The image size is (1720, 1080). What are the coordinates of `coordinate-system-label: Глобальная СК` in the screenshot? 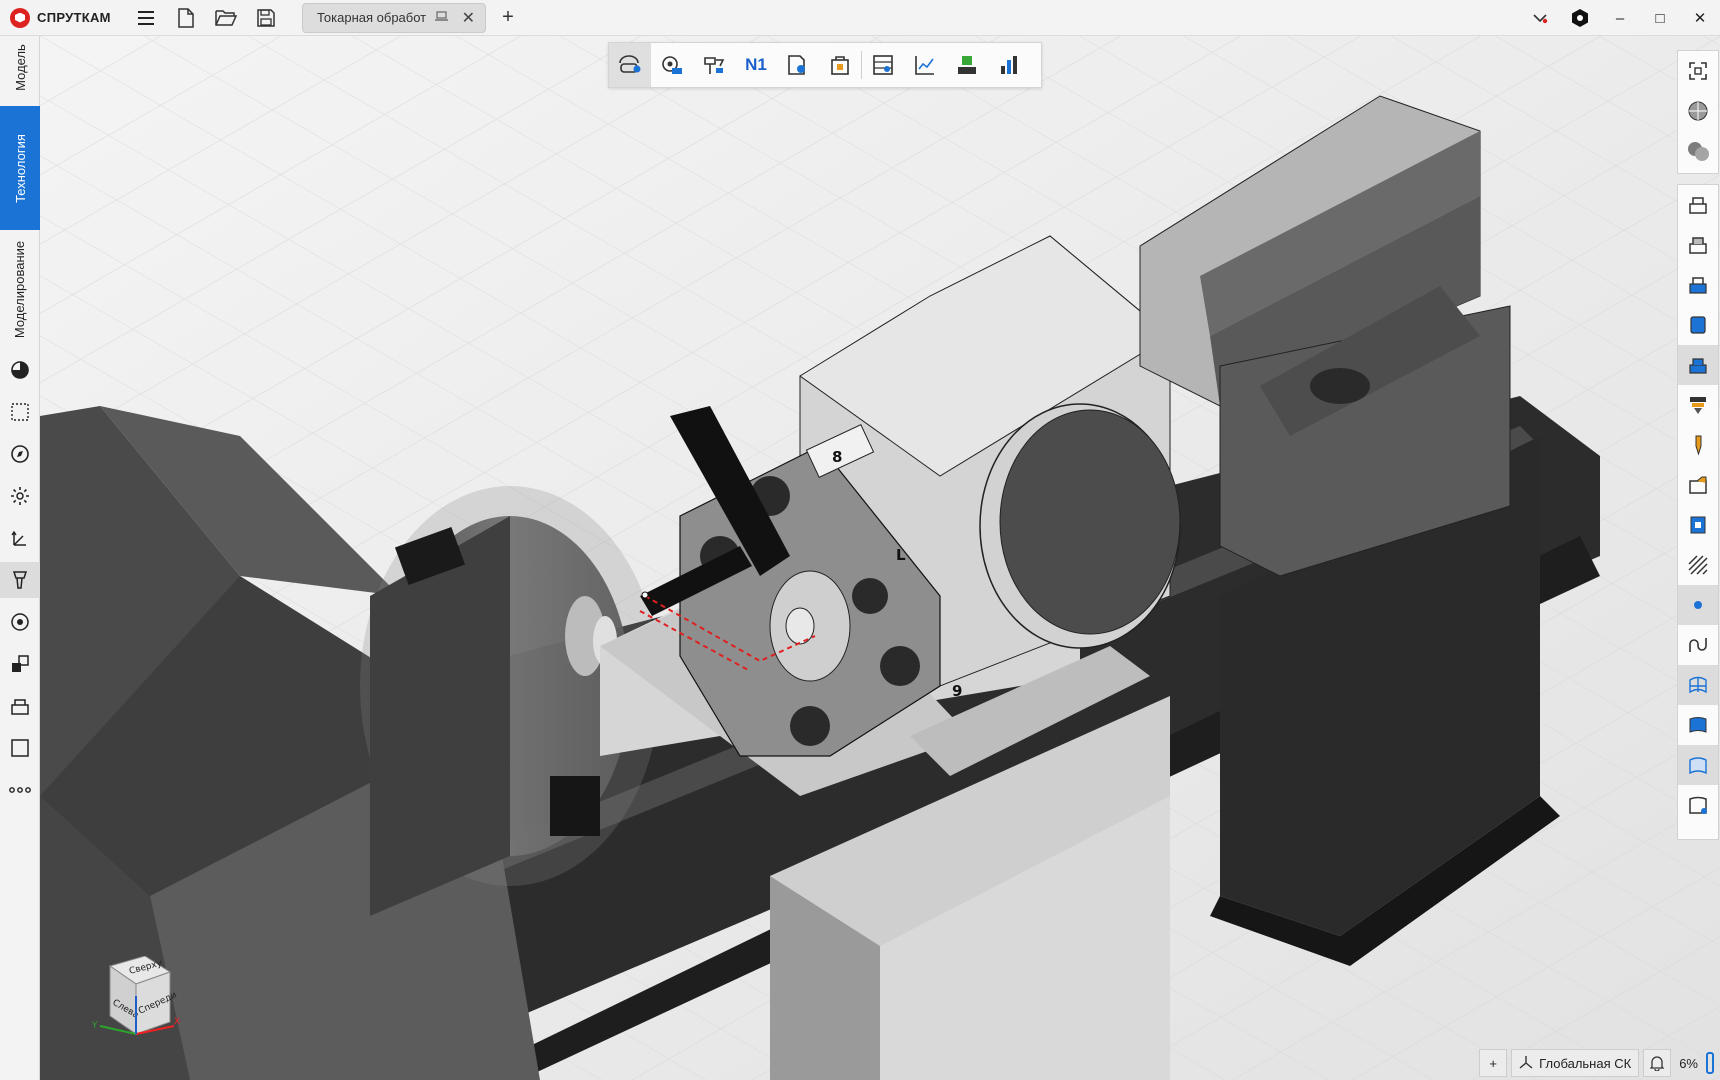 It's located at (1585, 1063).